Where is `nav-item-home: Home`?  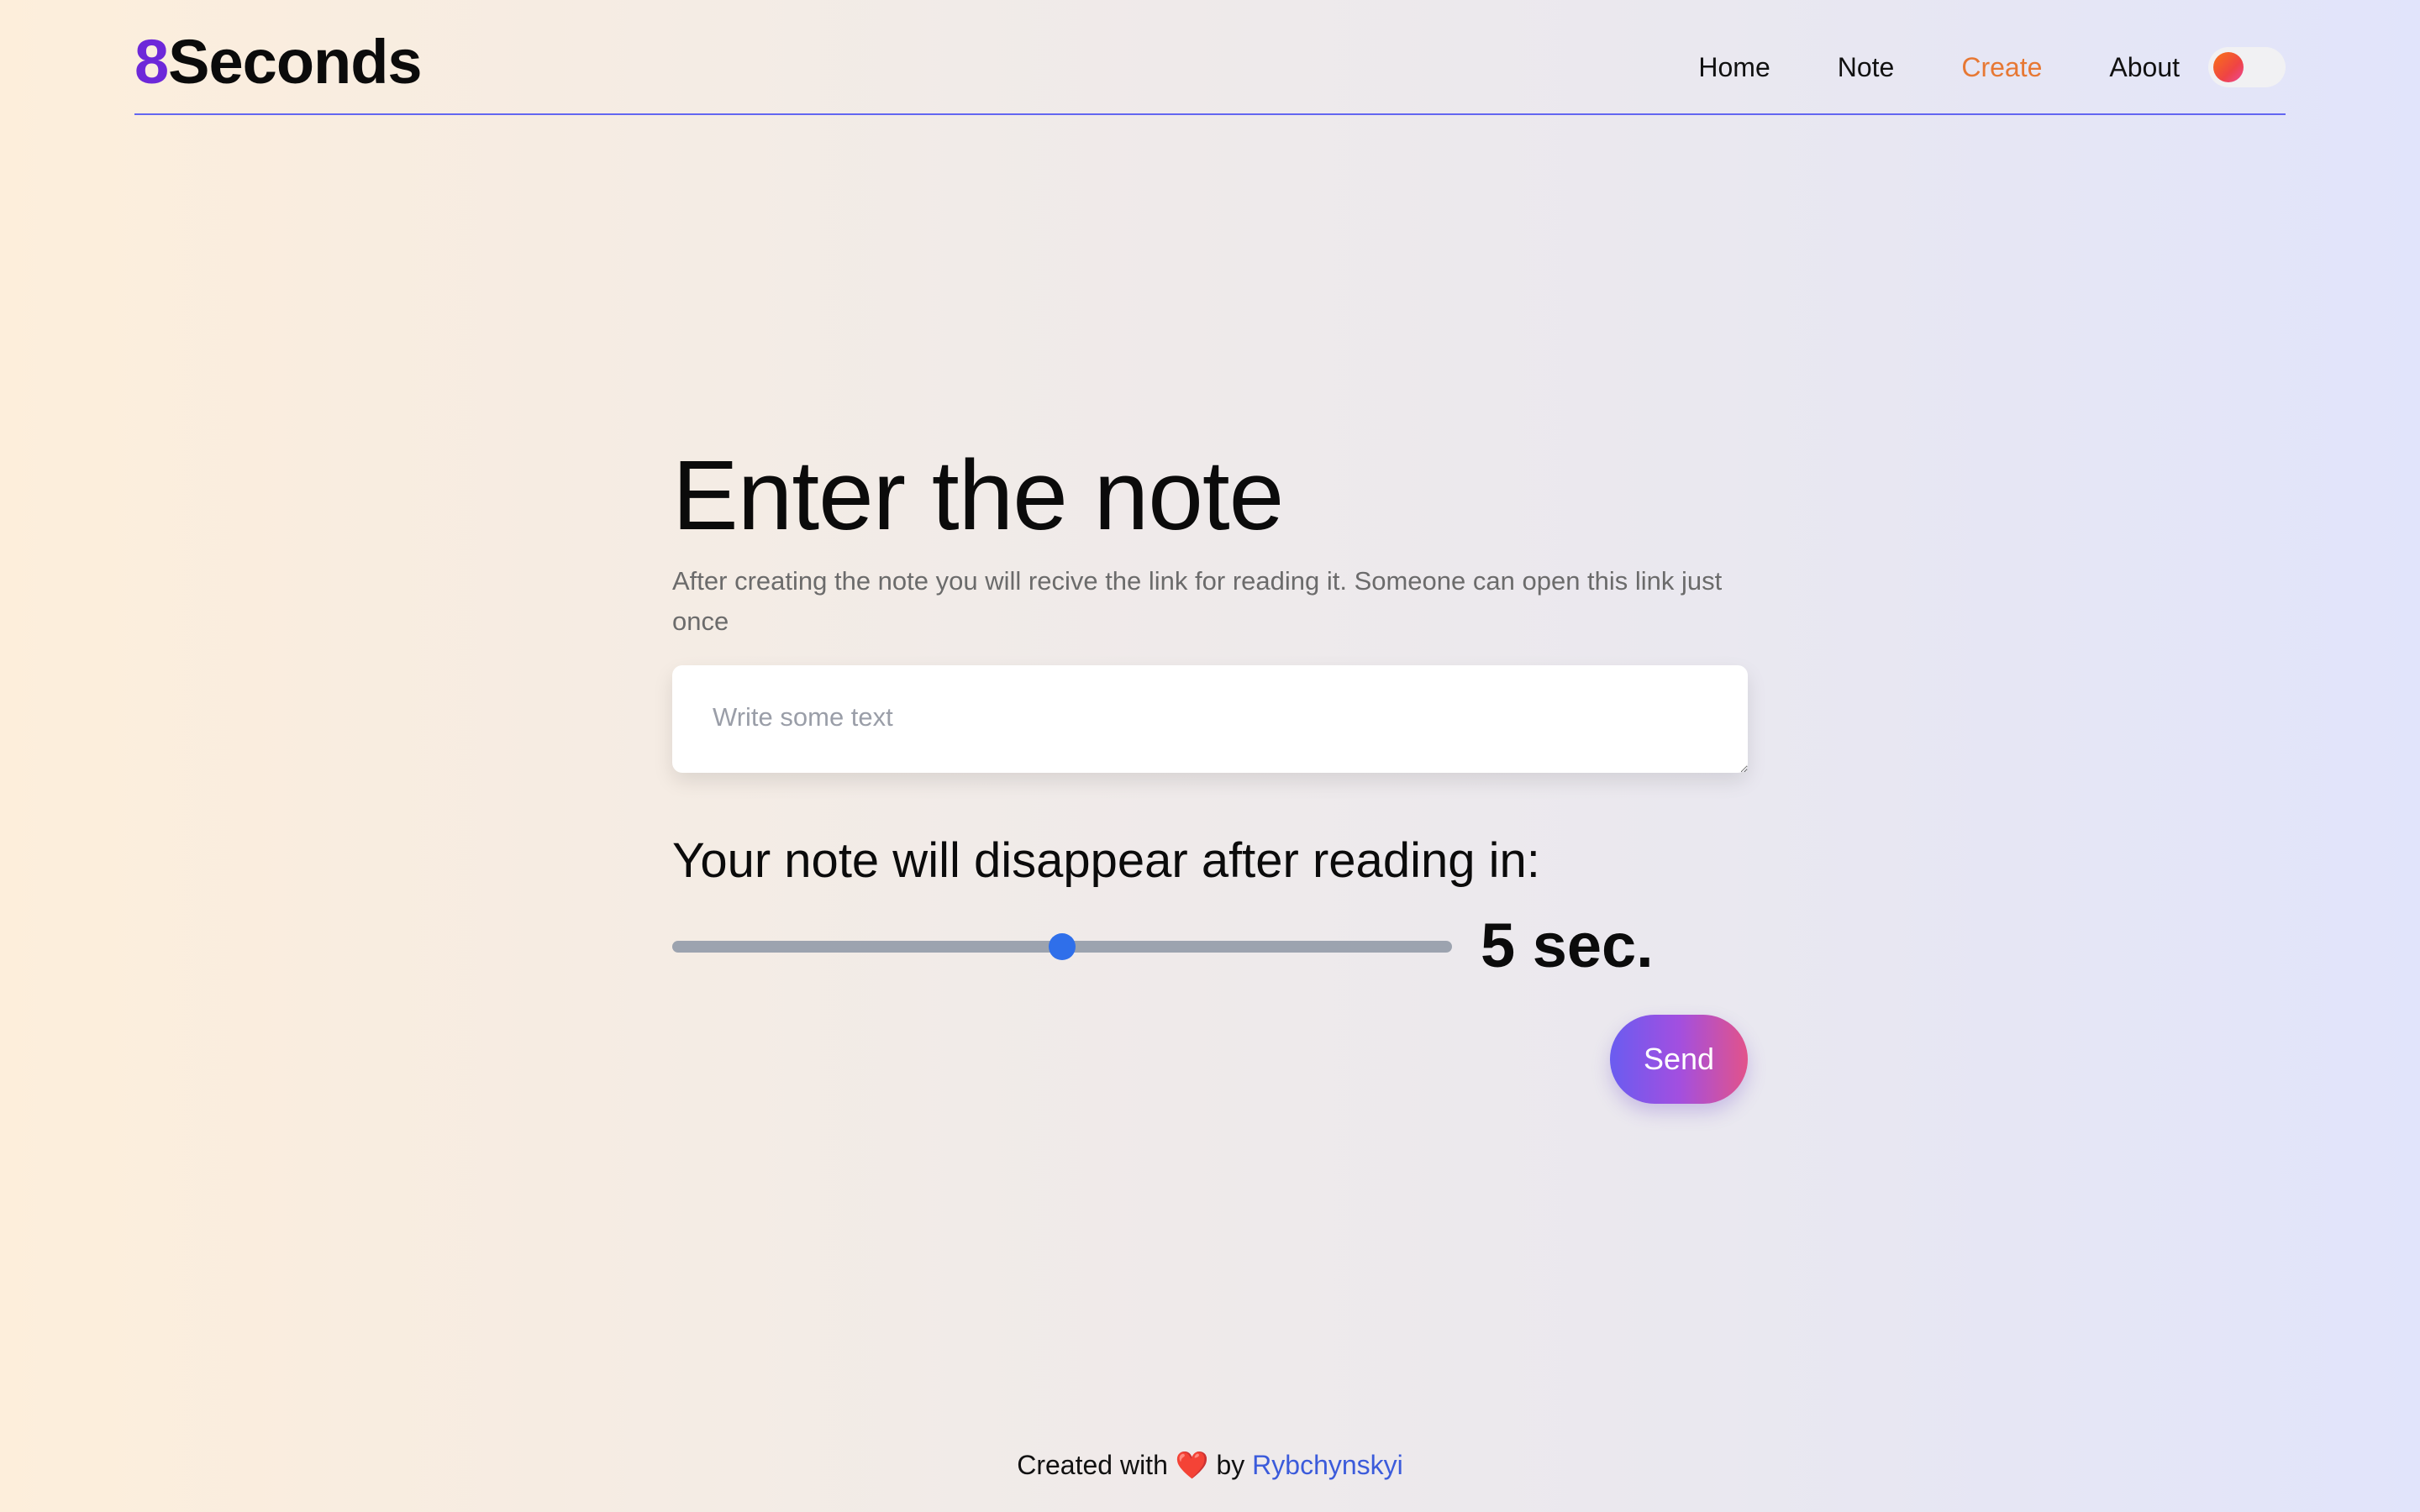
nav-item-home: Home is located at coordinates (1734, 67).